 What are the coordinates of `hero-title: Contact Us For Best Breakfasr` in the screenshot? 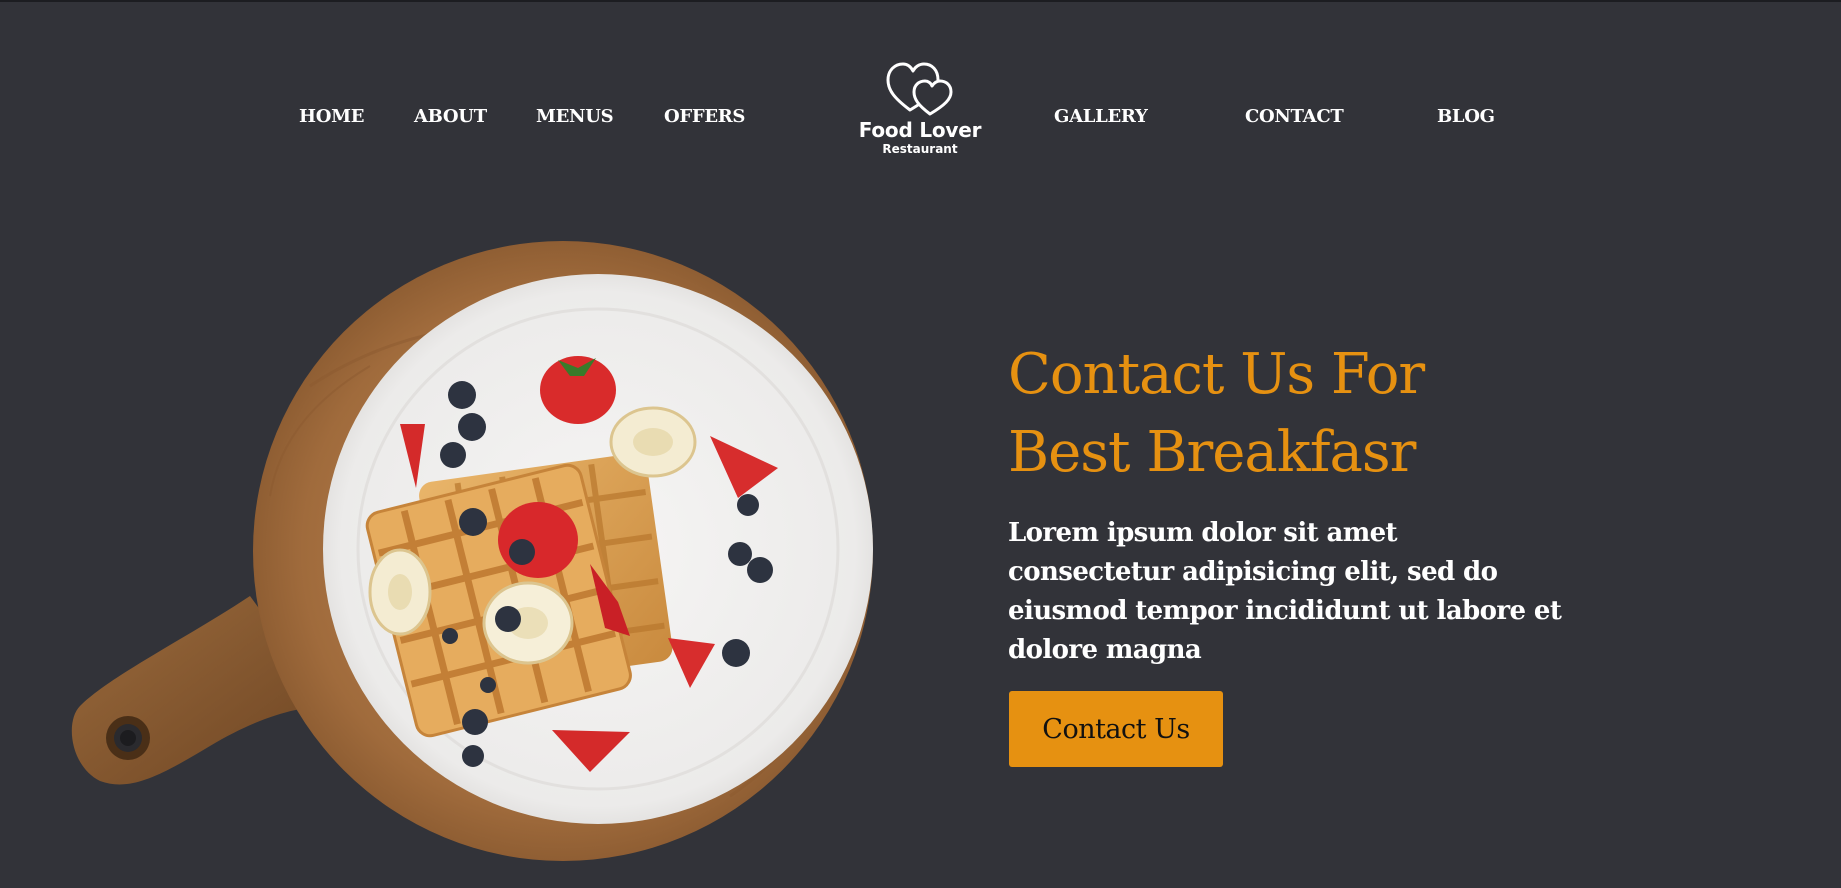 It's located at (1268, 414).